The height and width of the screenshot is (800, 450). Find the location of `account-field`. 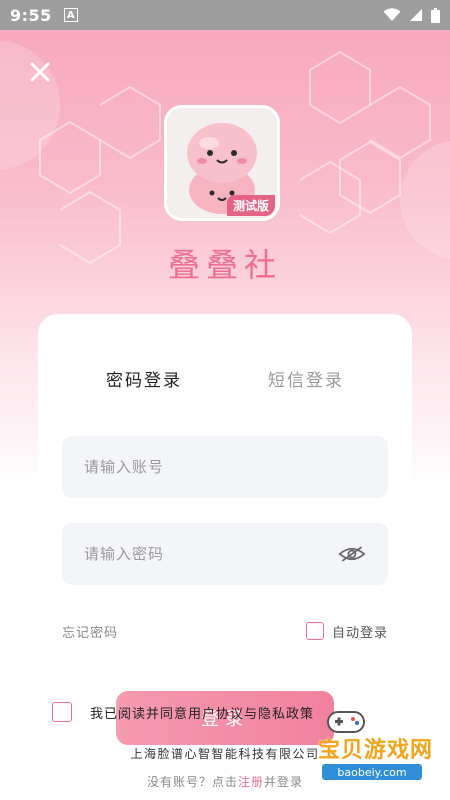

account-field is located at coordinates (225, 467).